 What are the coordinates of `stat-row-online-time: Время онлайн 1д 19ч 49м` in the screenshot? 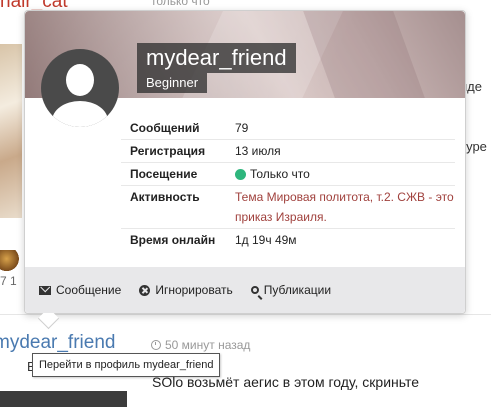 It's located at (288, 240).